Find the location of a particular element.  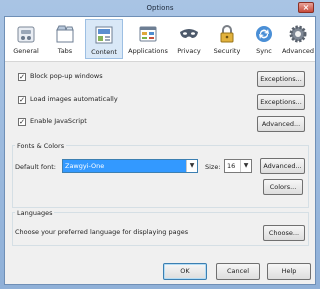

tab-advanced: Advanced is located at coordinates (298, 39).